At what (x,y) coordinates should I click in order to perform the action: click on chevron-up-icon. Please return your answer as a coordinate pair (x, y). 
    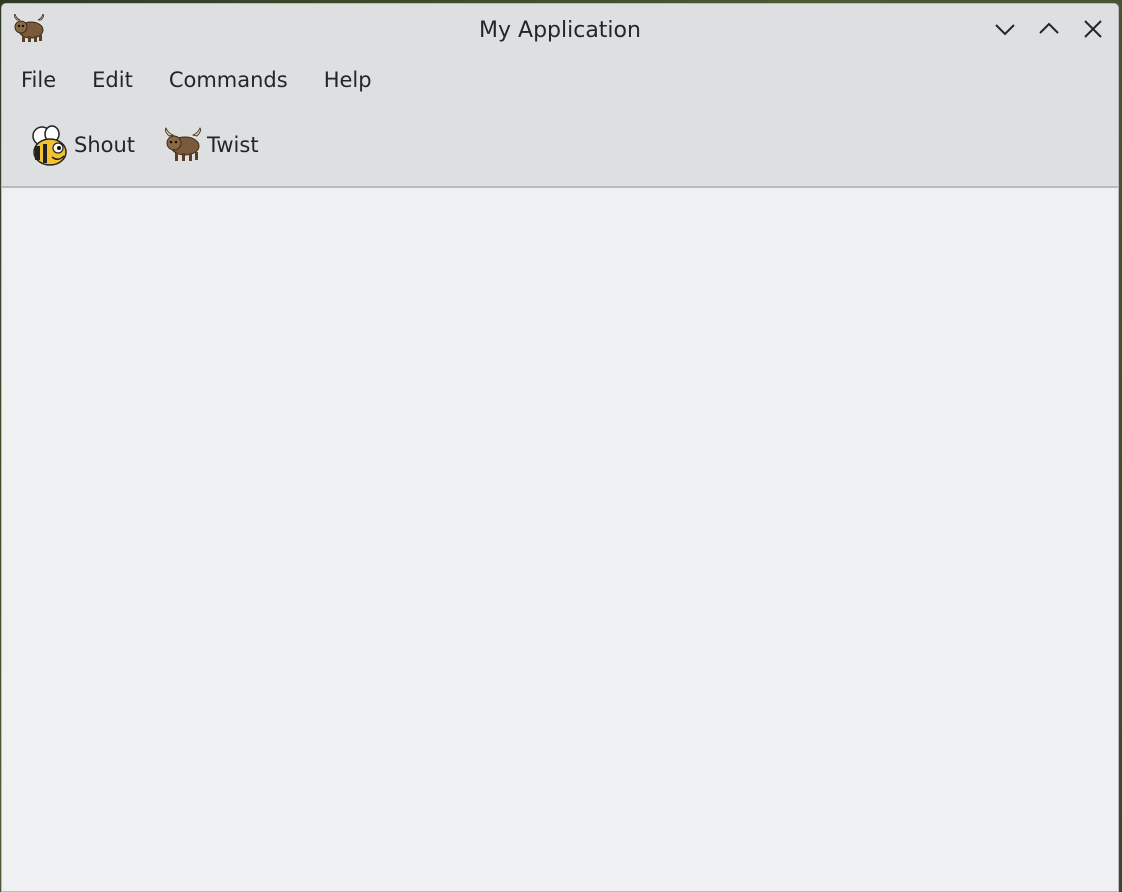
    Looking at the image, I should click on (1049, 31).